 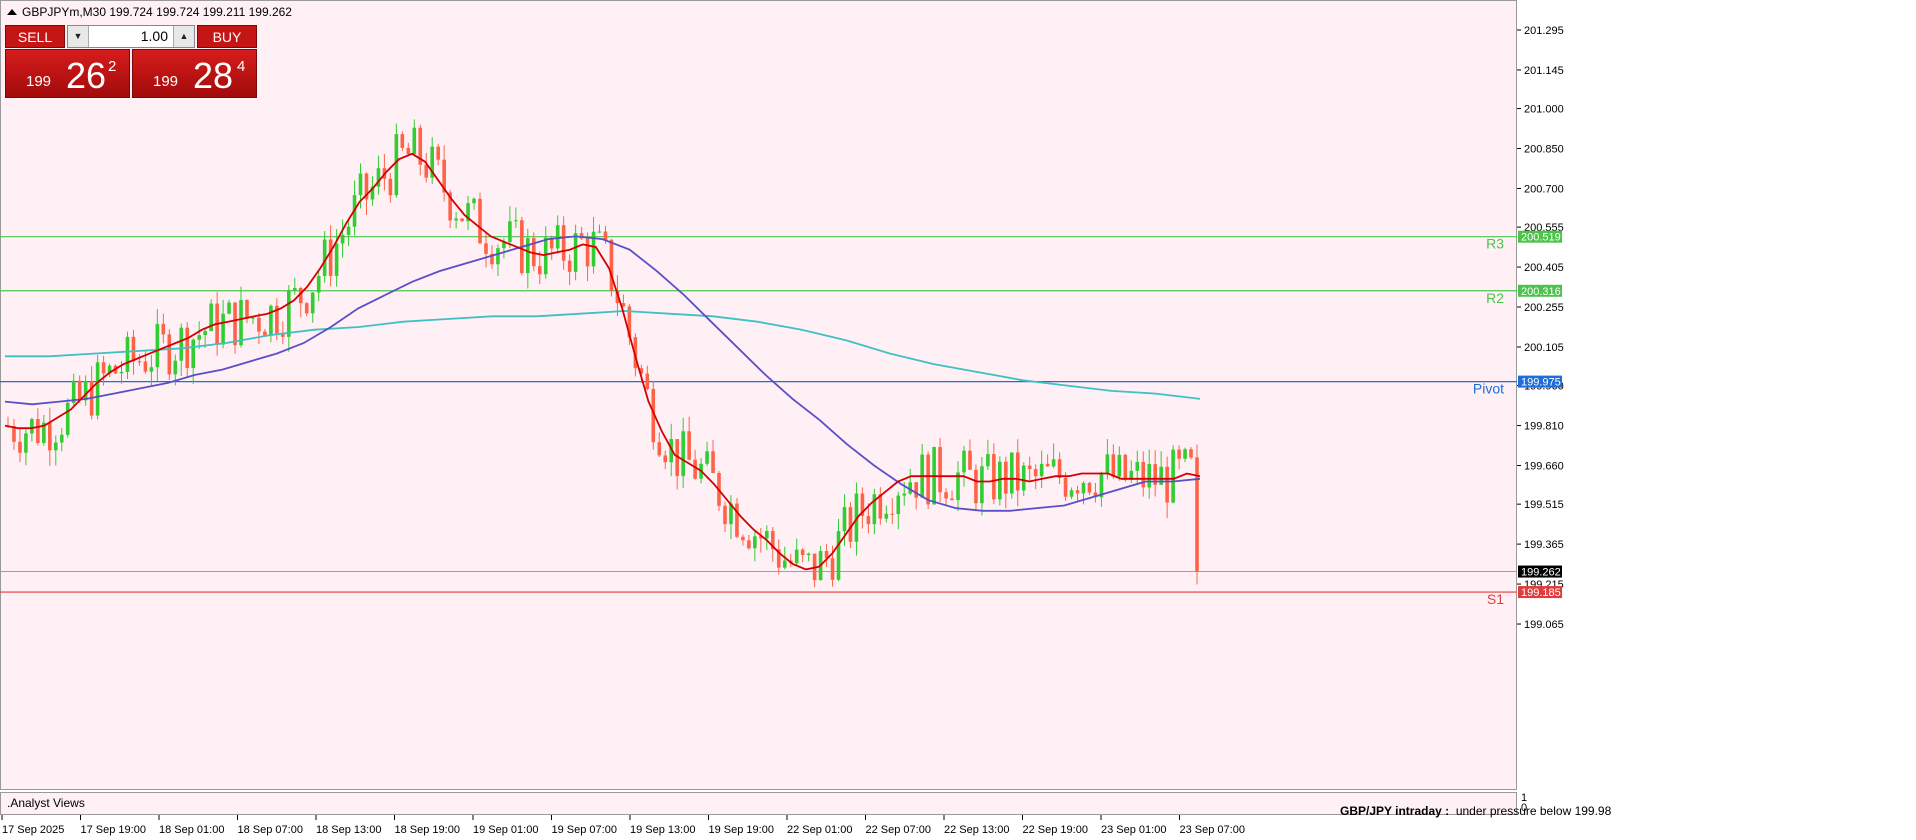 What do you see at coordinates (1524, 808) in the screenshot?
I see `indicator-scale-bottom: 0` at bounding box center [1524, 808].